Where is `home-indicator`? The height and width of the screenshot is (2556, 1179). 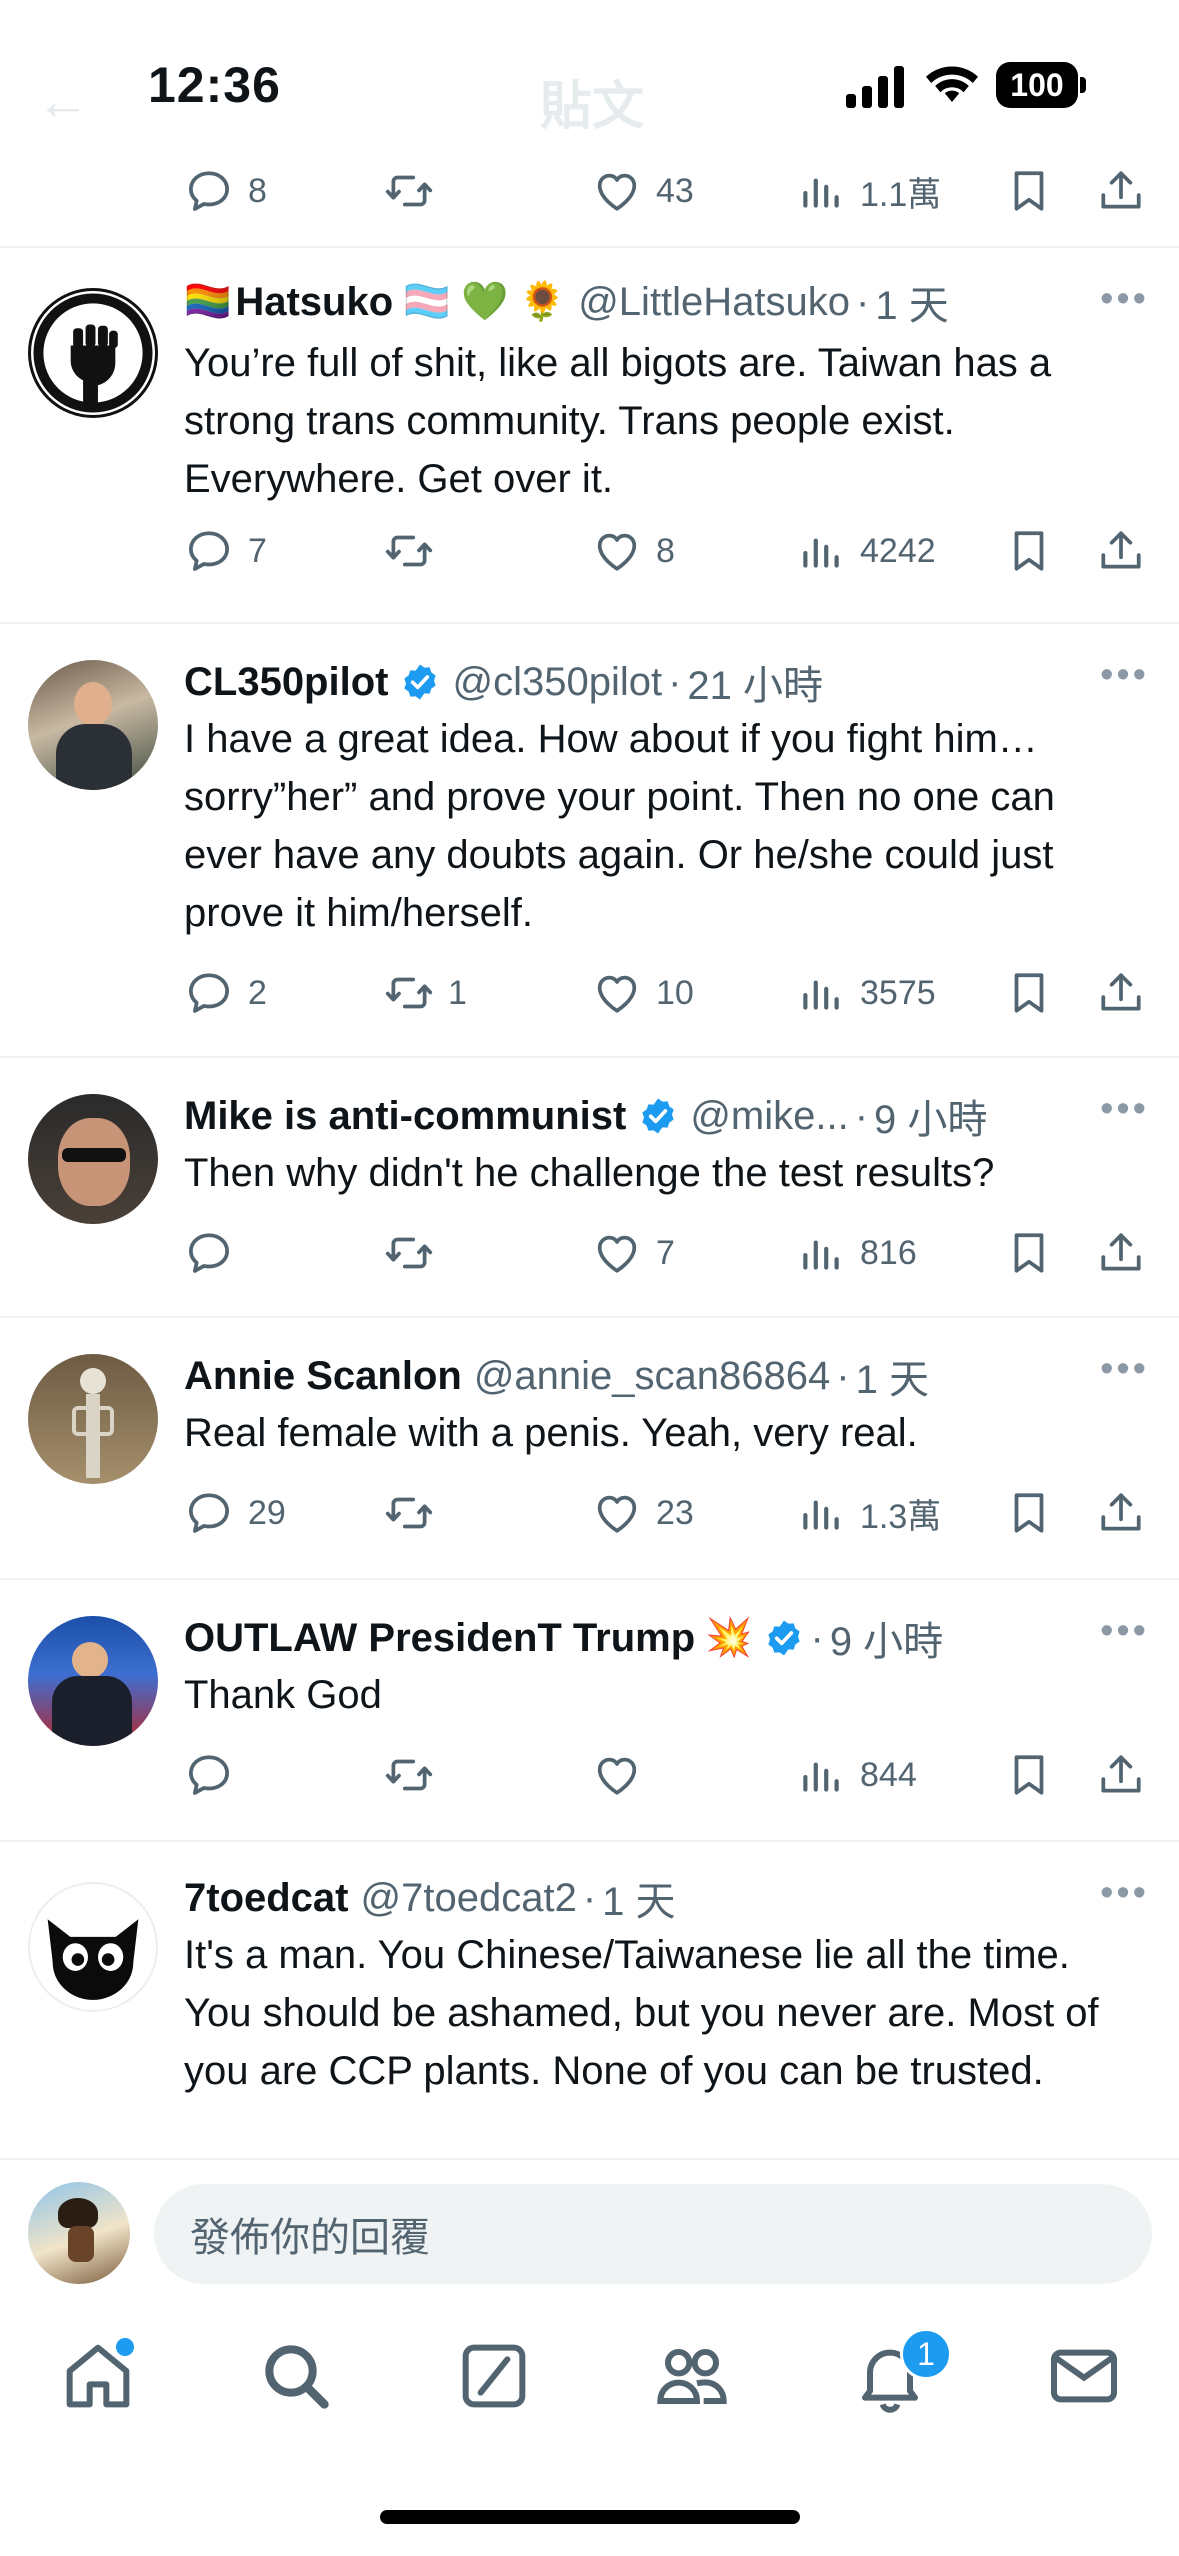 home-indicator is located at coordinates (590, 2517).